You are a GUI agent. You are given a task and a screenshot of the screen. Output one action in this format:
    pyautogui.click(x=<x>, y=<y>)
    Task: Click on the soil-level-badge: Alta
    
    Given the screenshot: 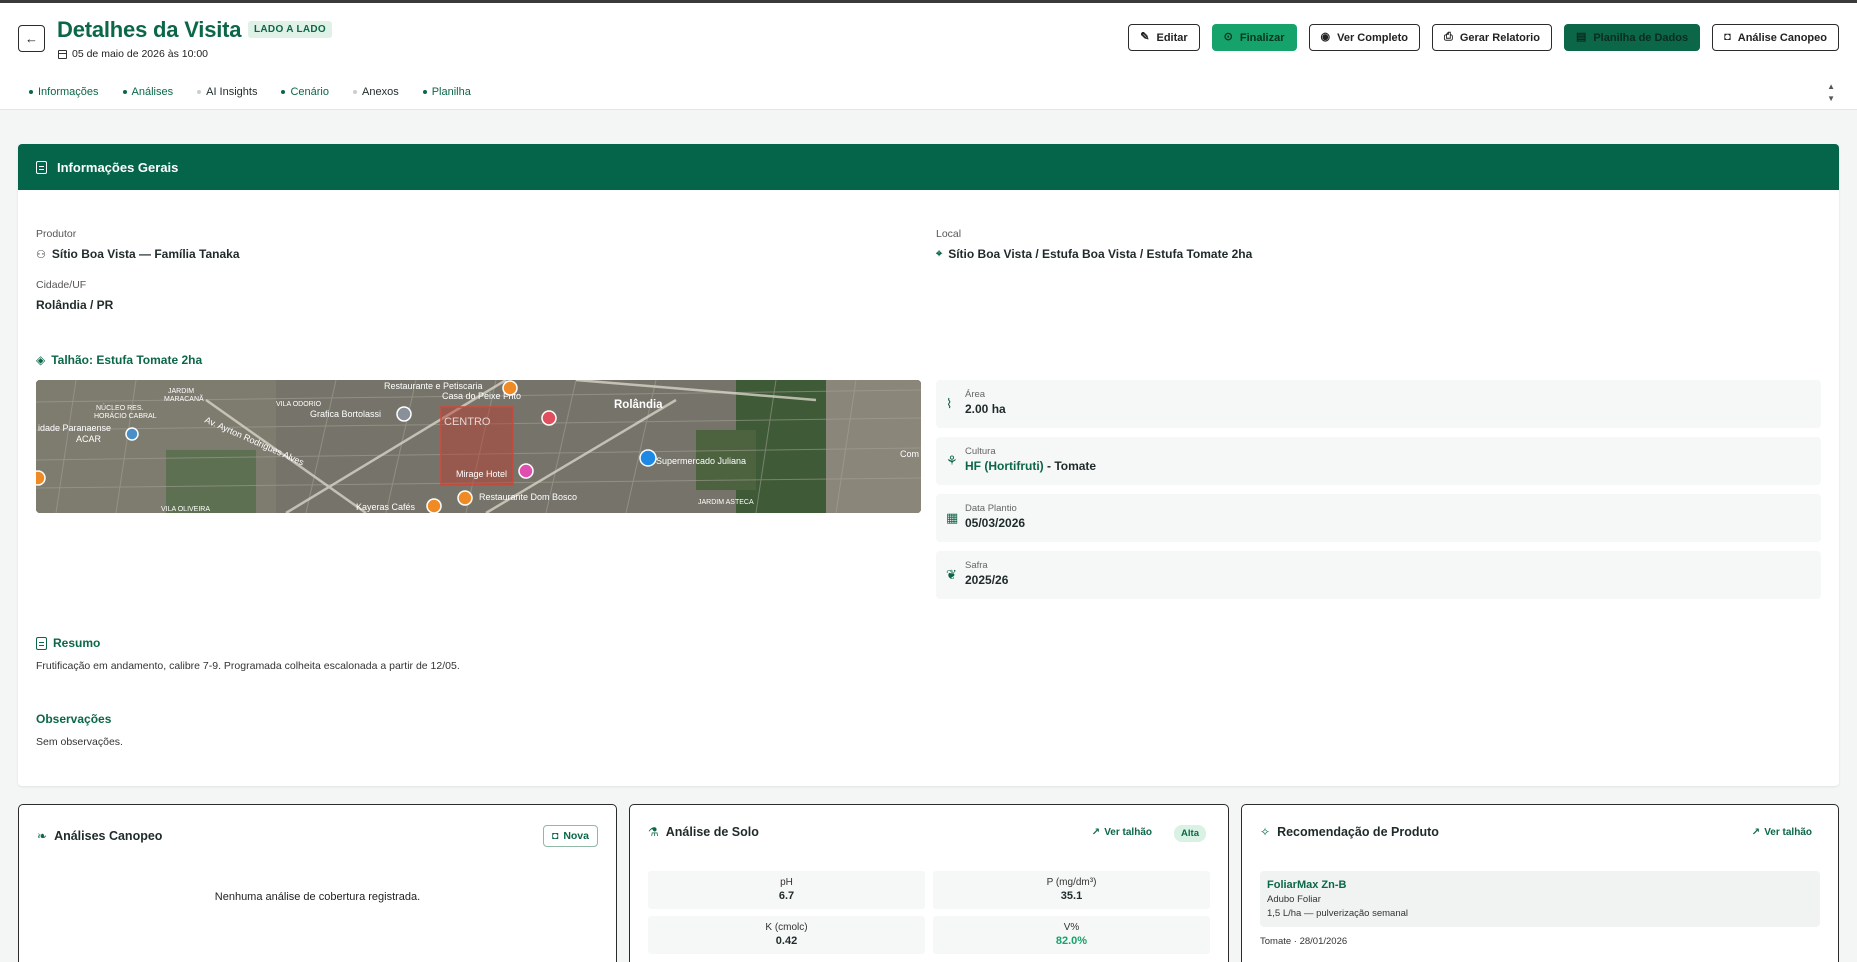 What is the action you would take?
    pyautogui.click(x=1190, y=833)
    